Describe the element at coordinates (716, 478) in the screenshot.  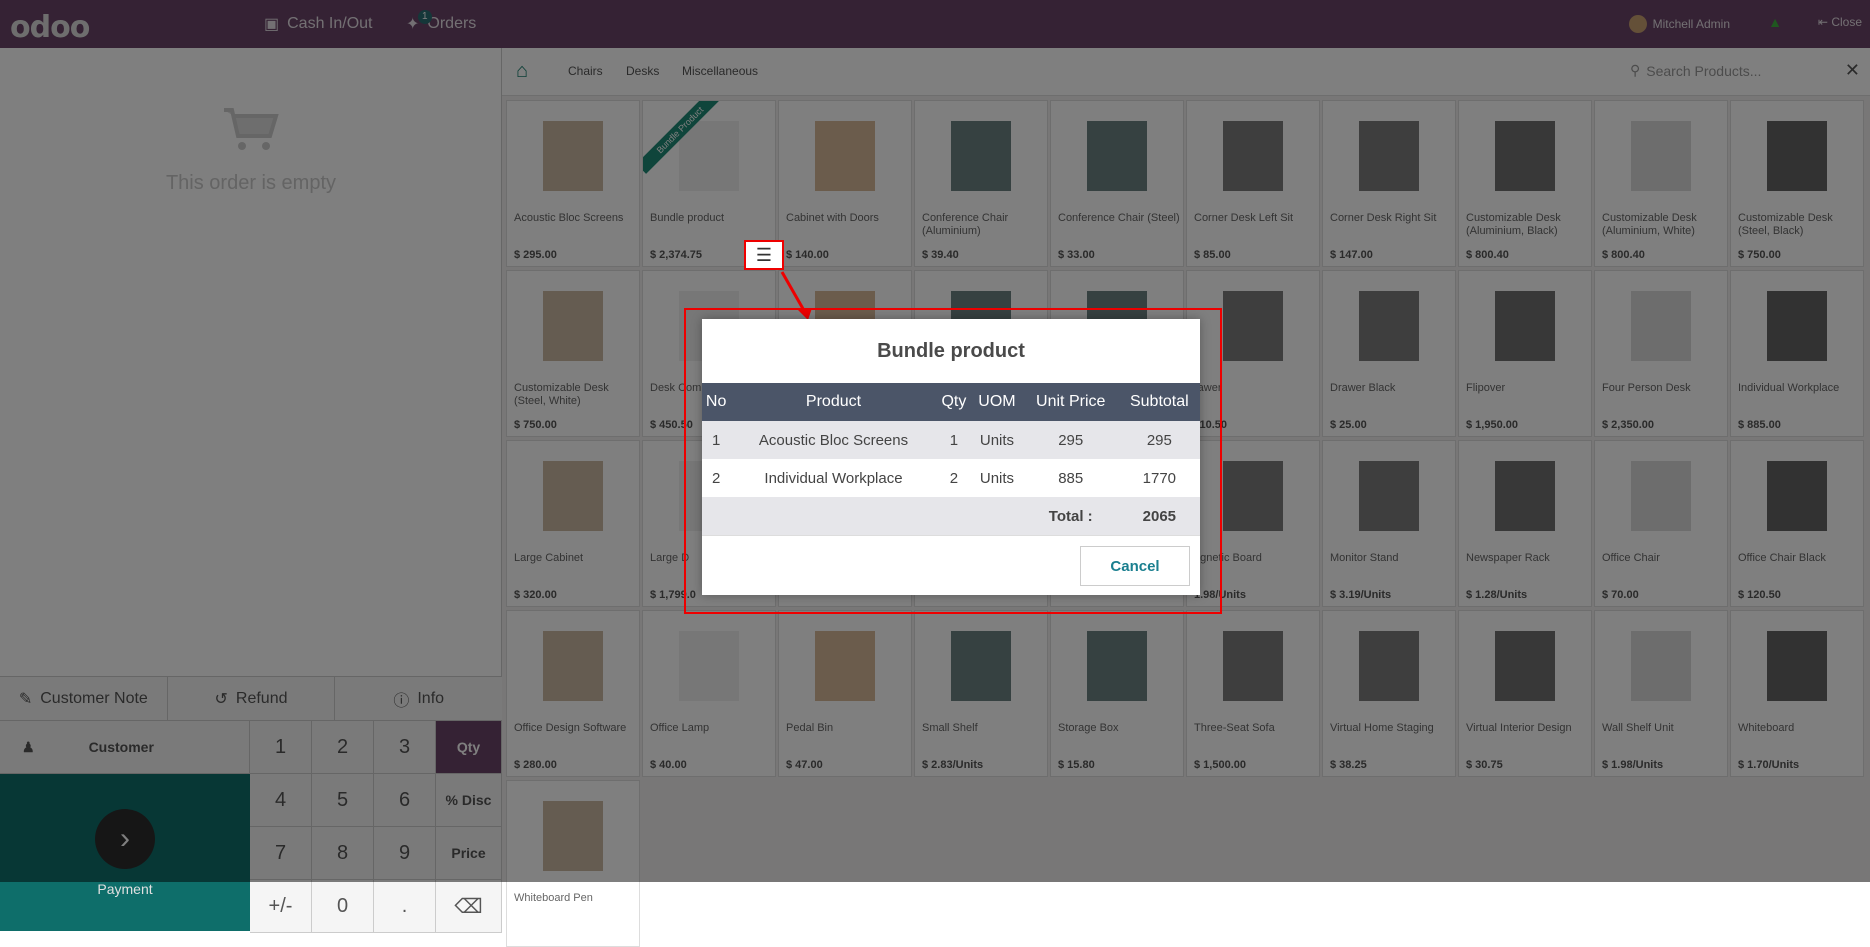
I see `cell-no: 2` at that location.